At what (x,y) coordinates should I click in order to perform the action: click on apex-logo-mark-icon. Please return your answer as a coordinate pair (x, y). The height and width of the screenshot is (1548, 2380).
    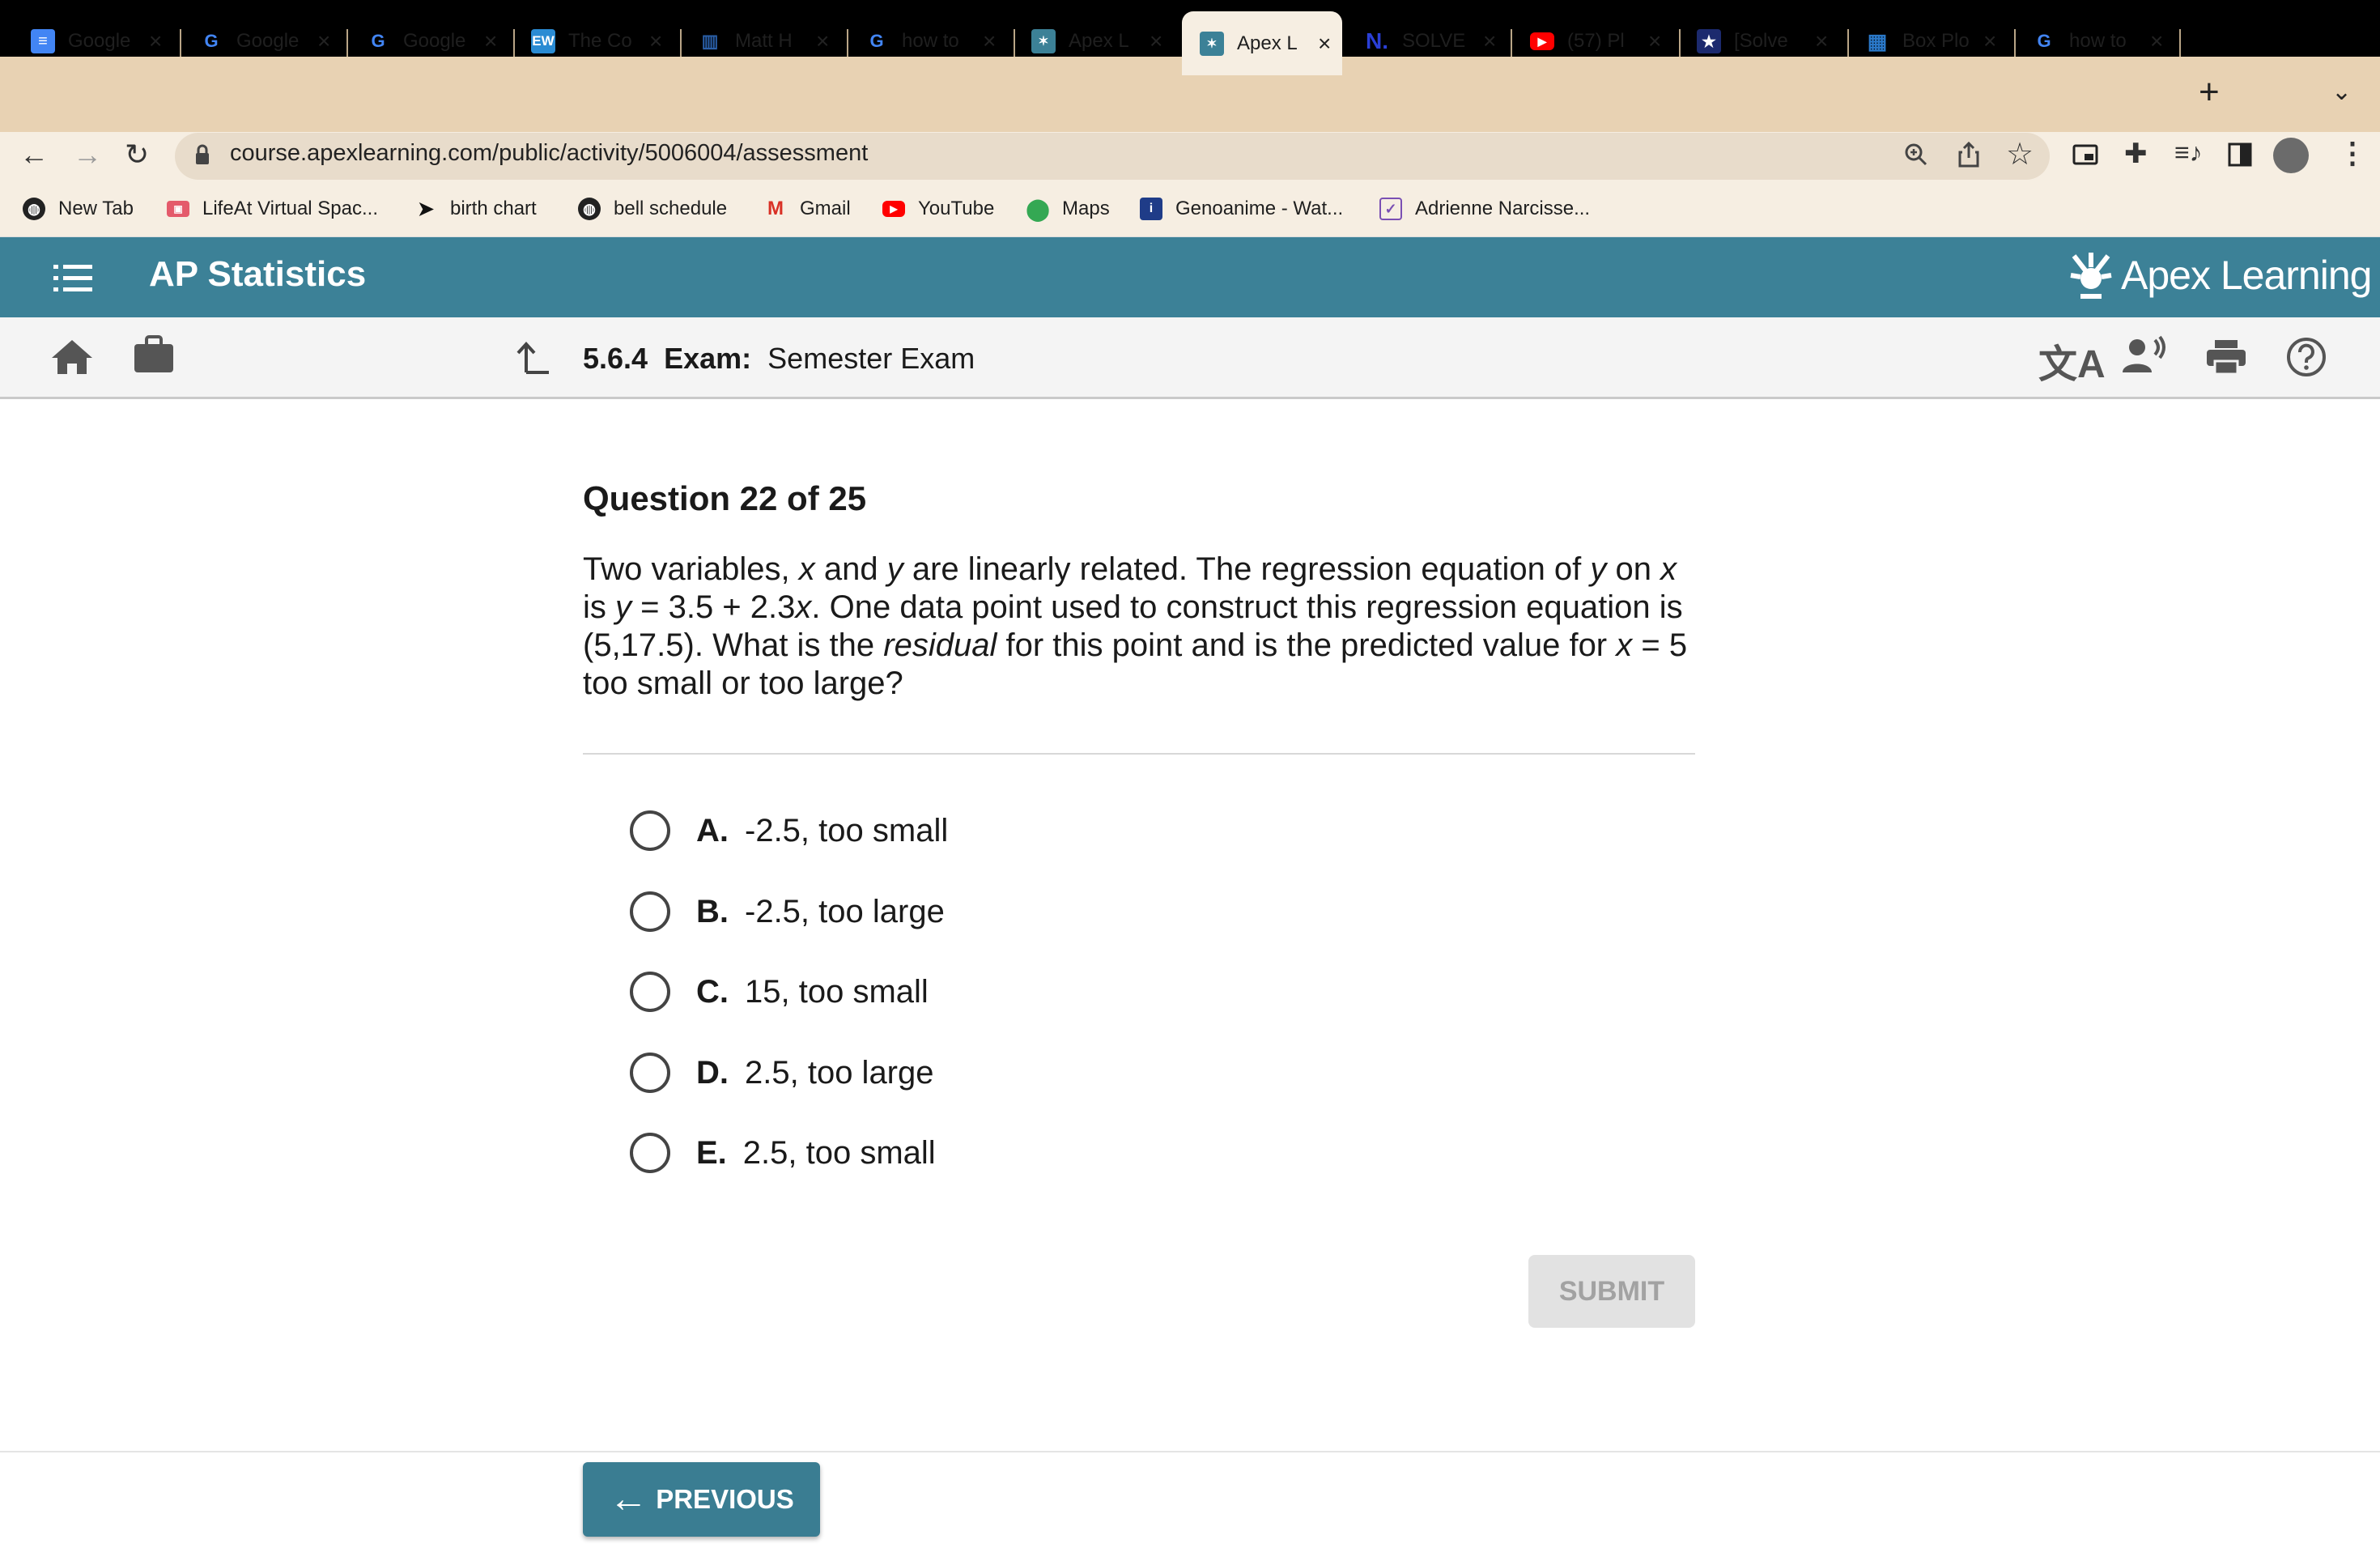
    Looking at the image, I should click on (2091, 276).